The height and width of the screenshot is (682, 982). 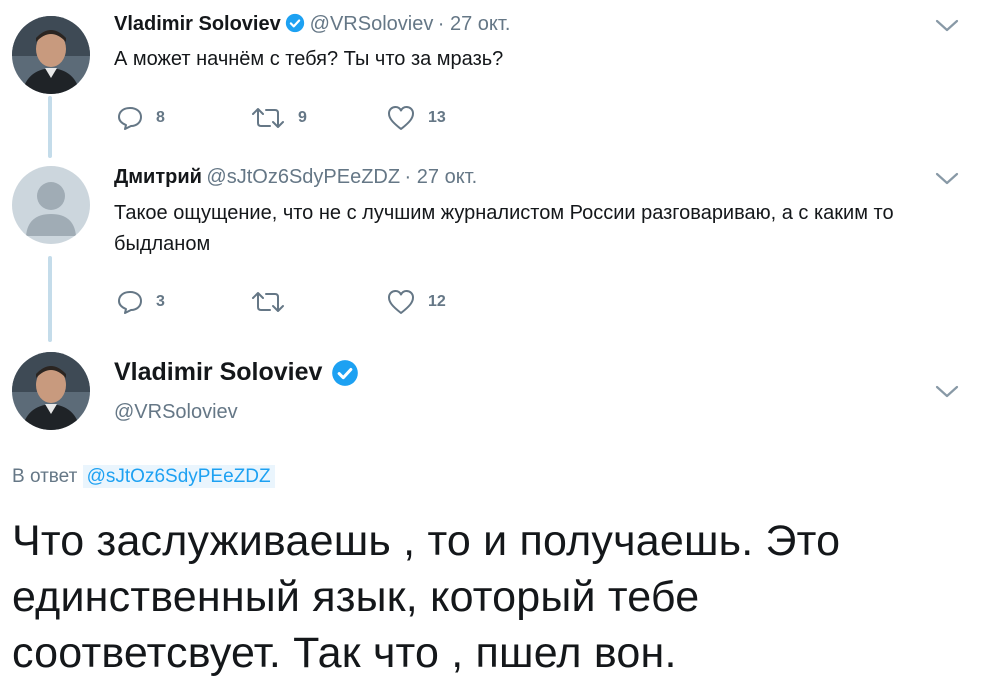 What do you see at coordinates (416, 302) in the screenshot?
I see `like-button: 12` at bounding box center [416, 302].